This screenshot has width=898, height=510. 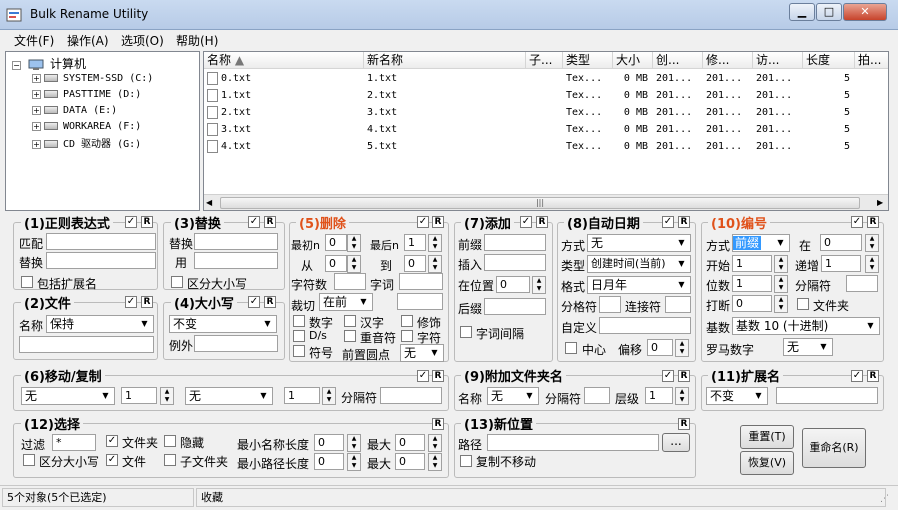 I want to click on crop-input, so click(x=420, y=301).